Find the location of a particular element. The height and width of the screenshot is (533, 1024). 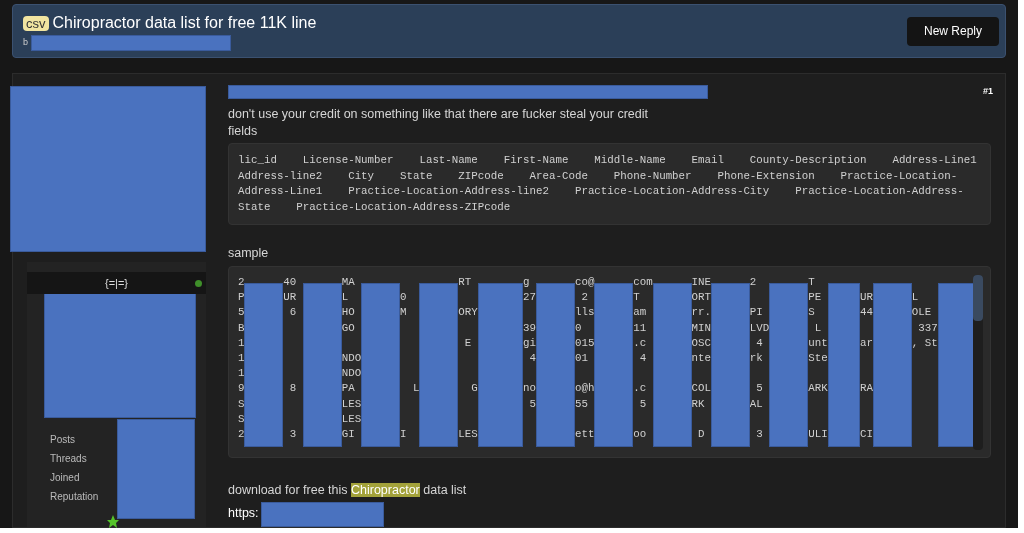

sample-line: P UR L 0 27 2 T ORT PE UR L is located at coordinates (578, 298).